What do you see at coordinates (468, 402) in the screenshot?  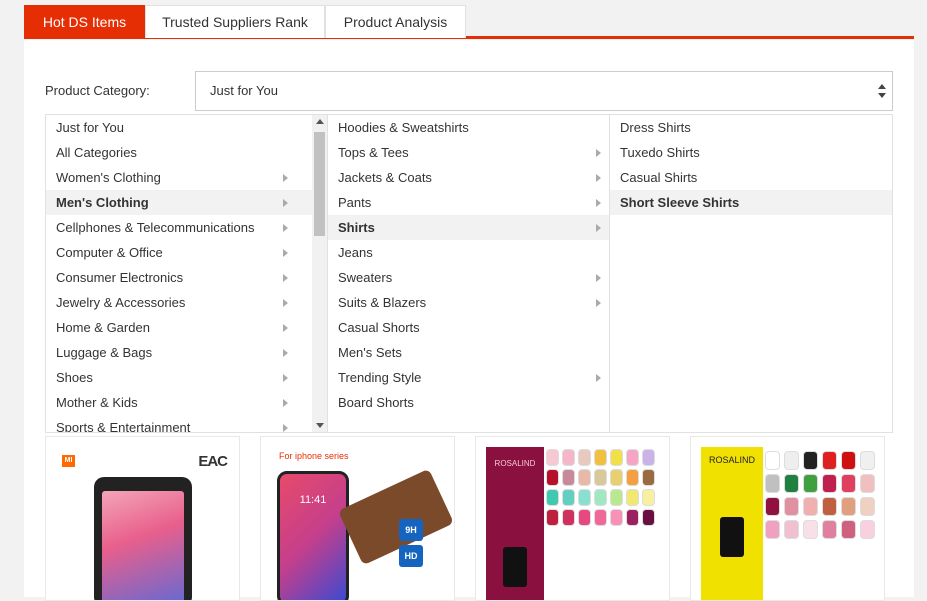 I see `category-item-board-shorts: Board Shorts` at bounding box center [468, 402].